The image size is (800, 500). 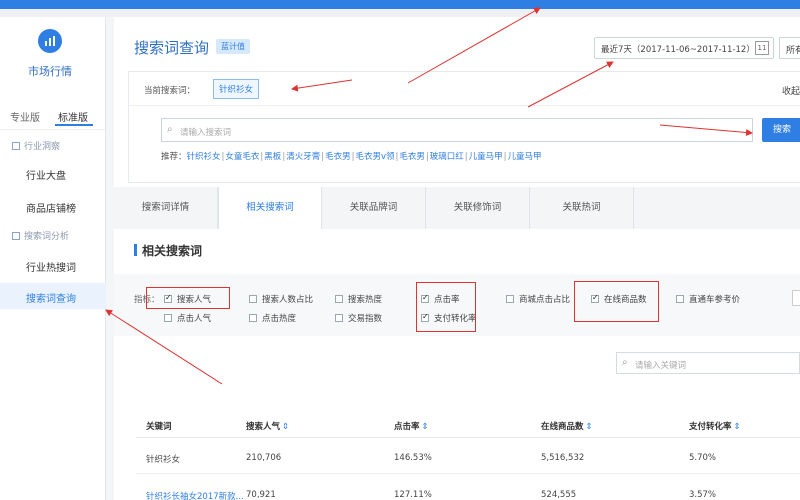 What do you see at coordinates (400, 13) in the screenshot?
I see `top-bar-strip` at bounding box center [400, 13].